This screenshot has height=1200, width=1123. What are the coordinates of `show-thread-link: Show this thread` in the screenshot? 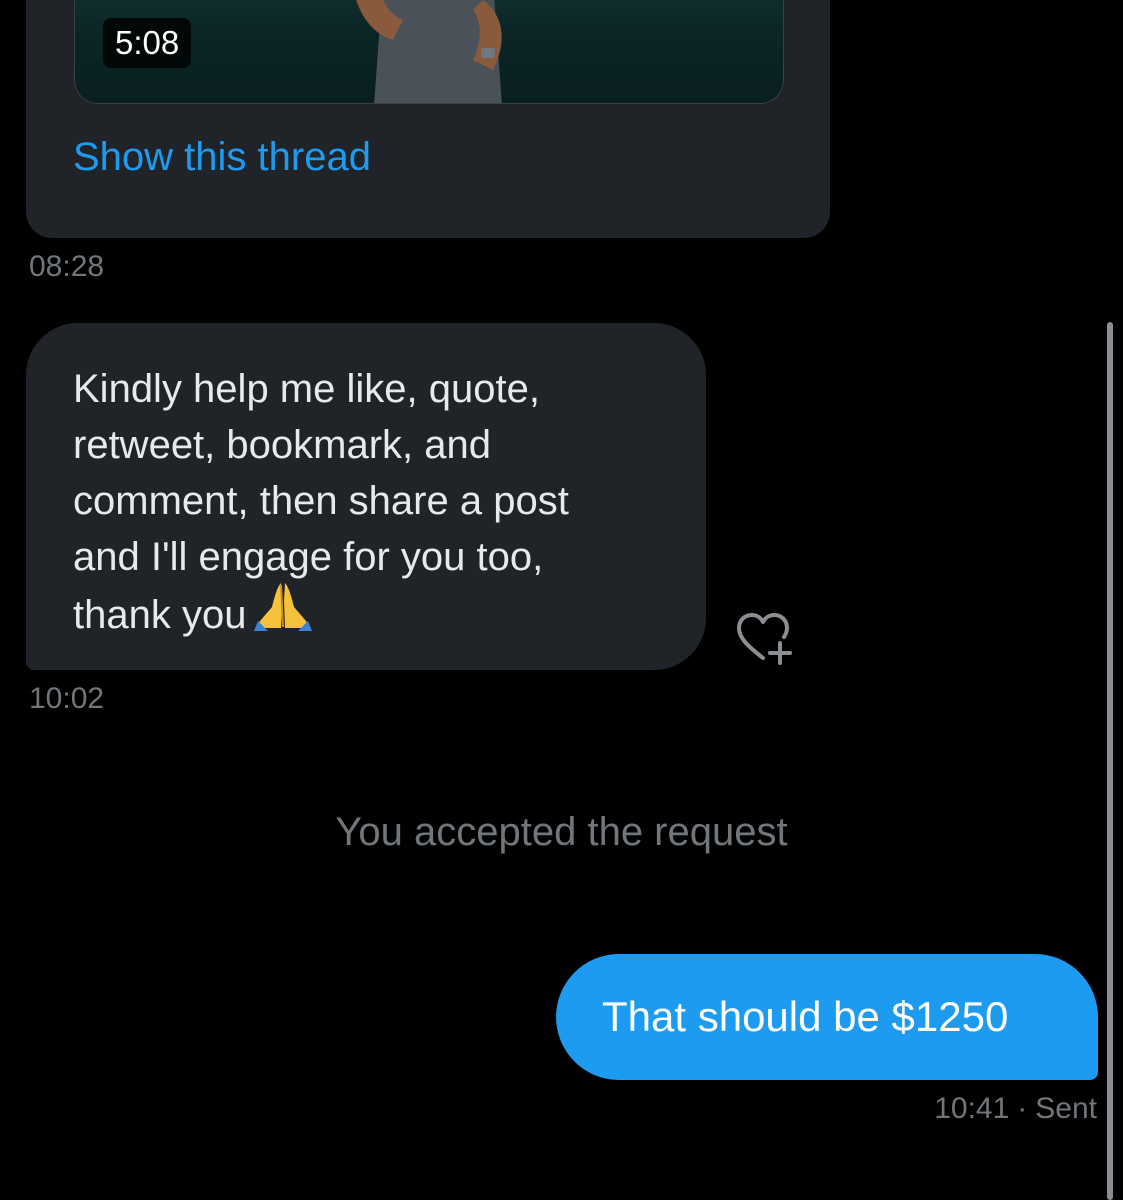 It's located at (222, 157).